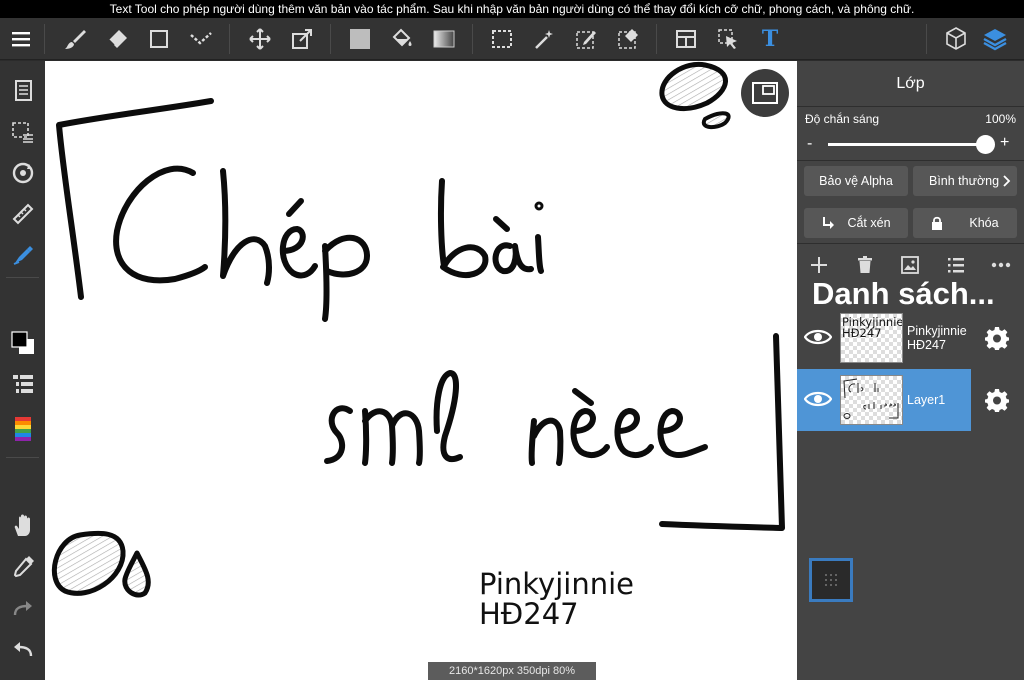 The width and height of the screenshot is (1024, 680). I want to click on blend-mode-button: Bình thường, so click(965, 181).